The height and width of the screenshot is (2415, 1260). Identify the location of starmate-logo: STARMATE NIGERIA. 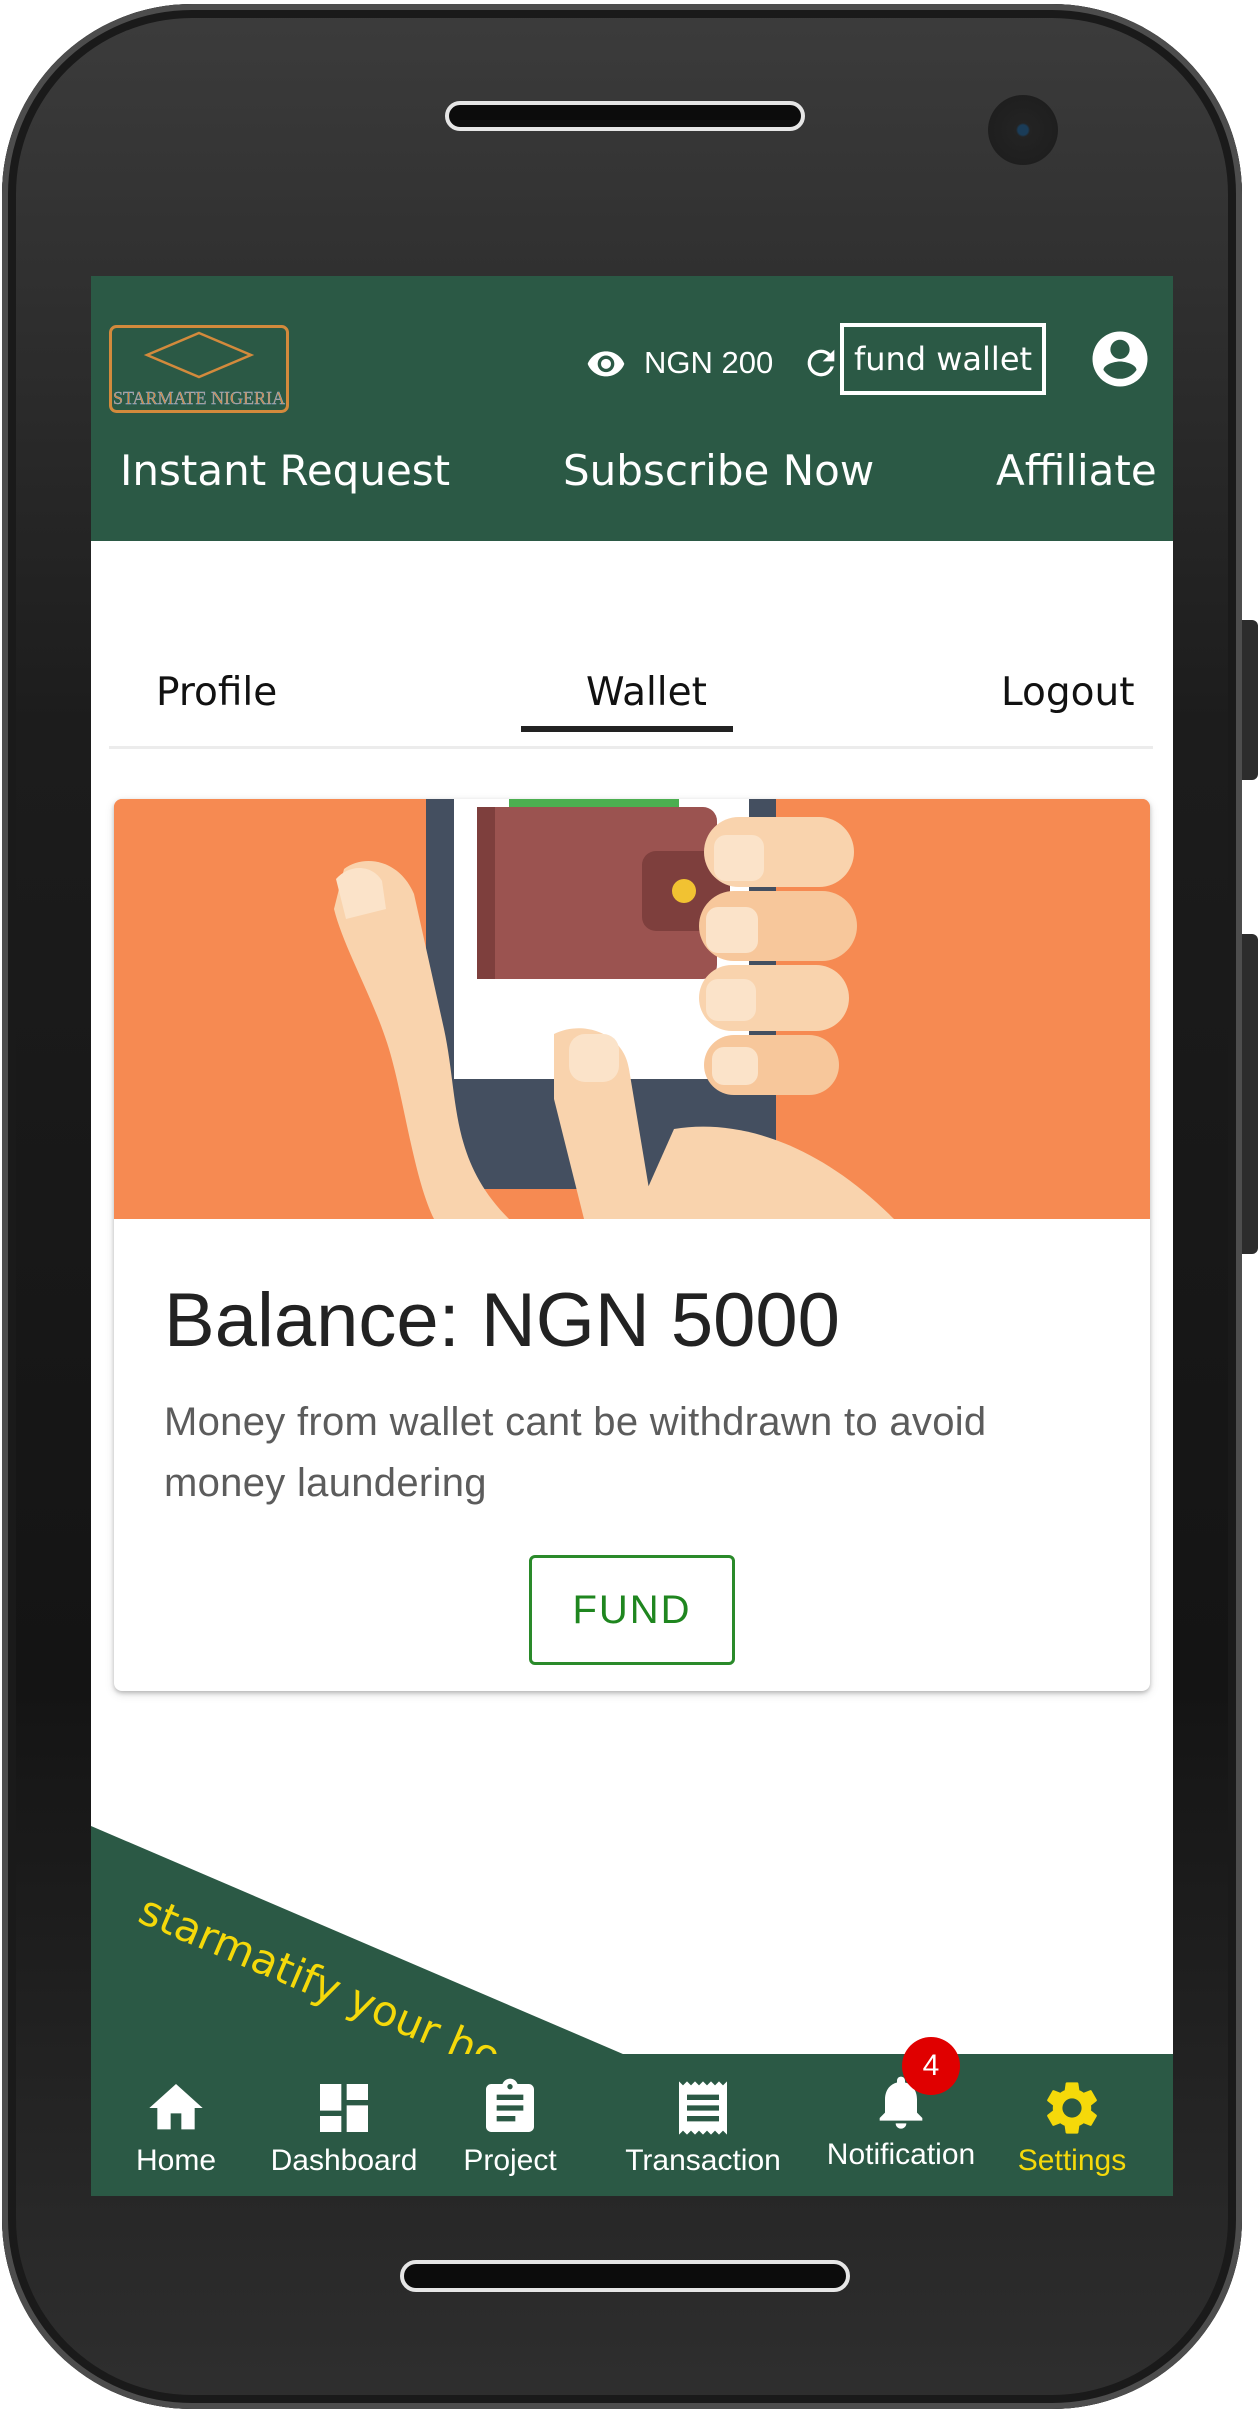
(199, 369).